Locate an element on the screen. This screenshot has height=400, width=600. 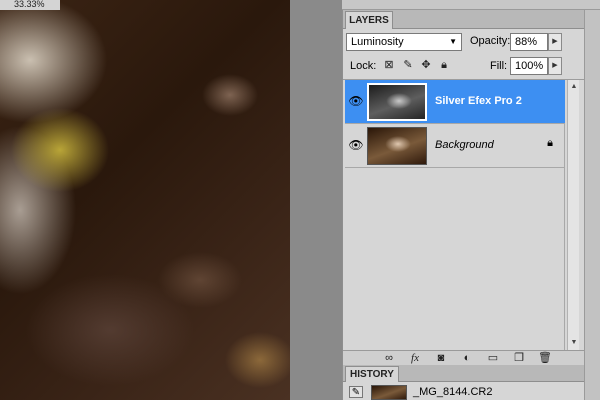
folder-icon: ▭ is located at coordinates (493, 358).